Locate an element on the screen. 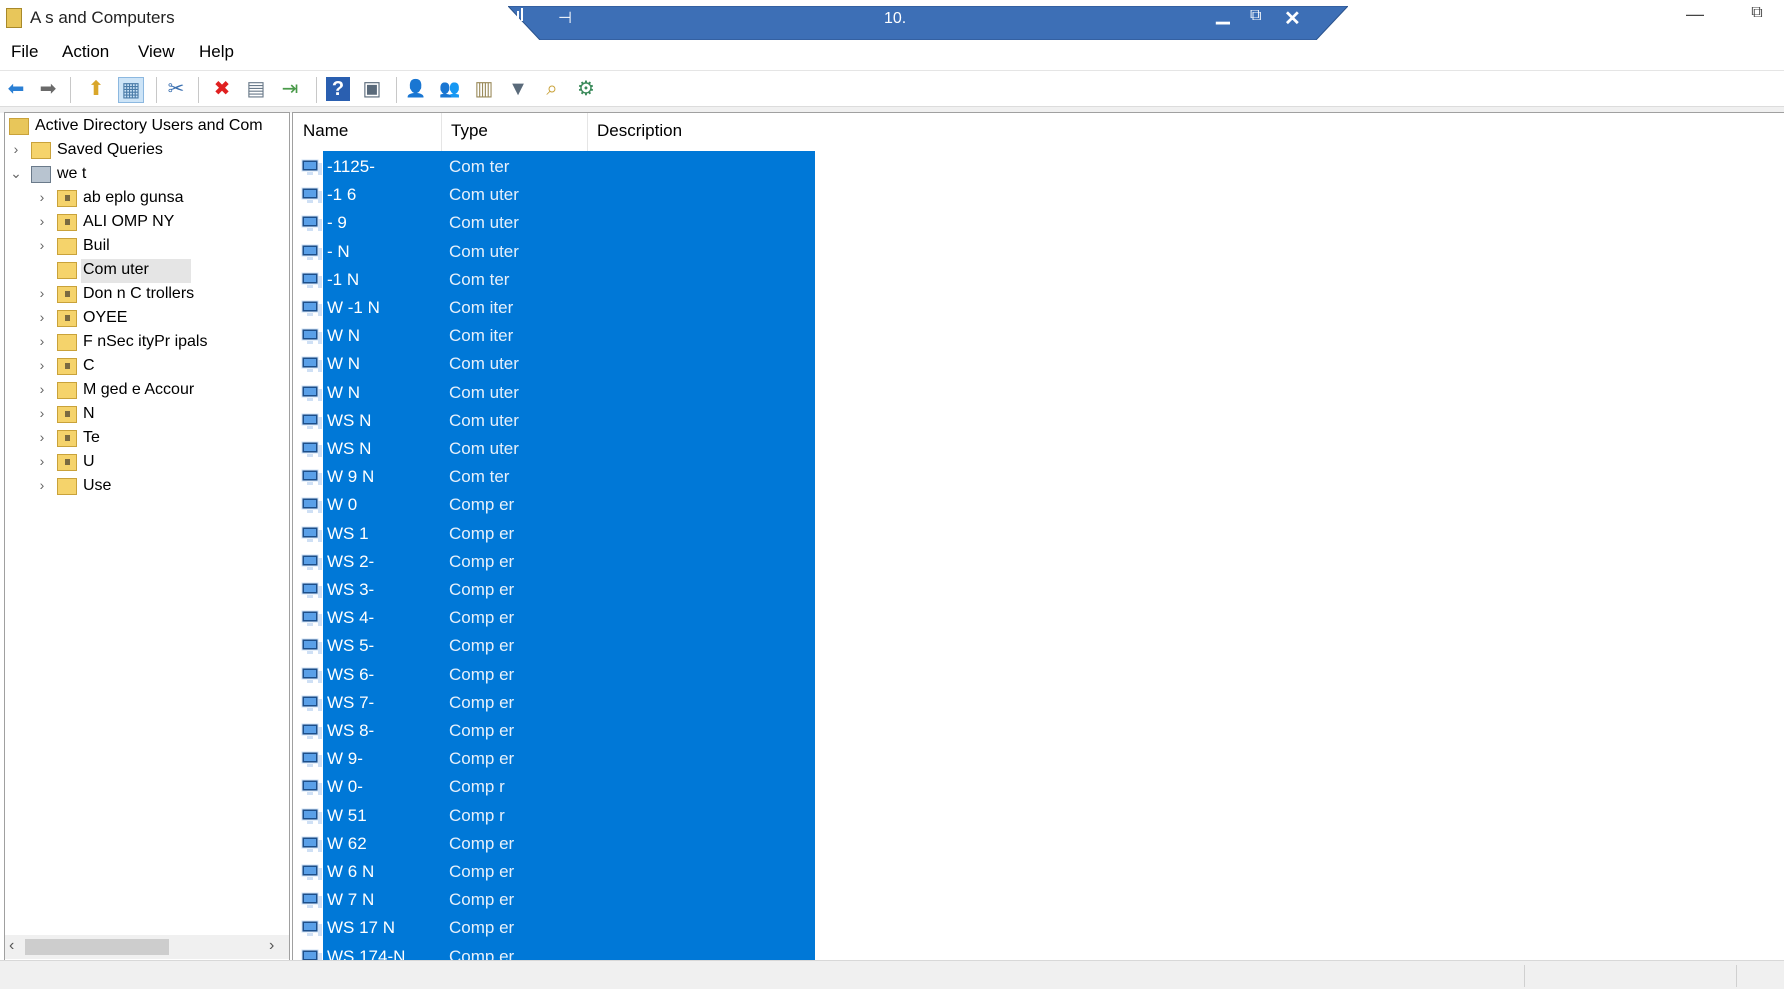  tree-item-builtin: › Buil is located at coordinates (147, 247).